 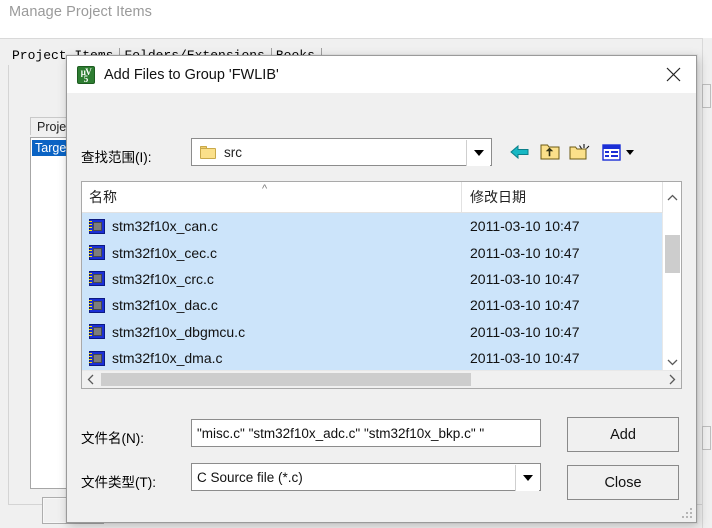 I want to click on close-icon, so click(x=673, y=74).